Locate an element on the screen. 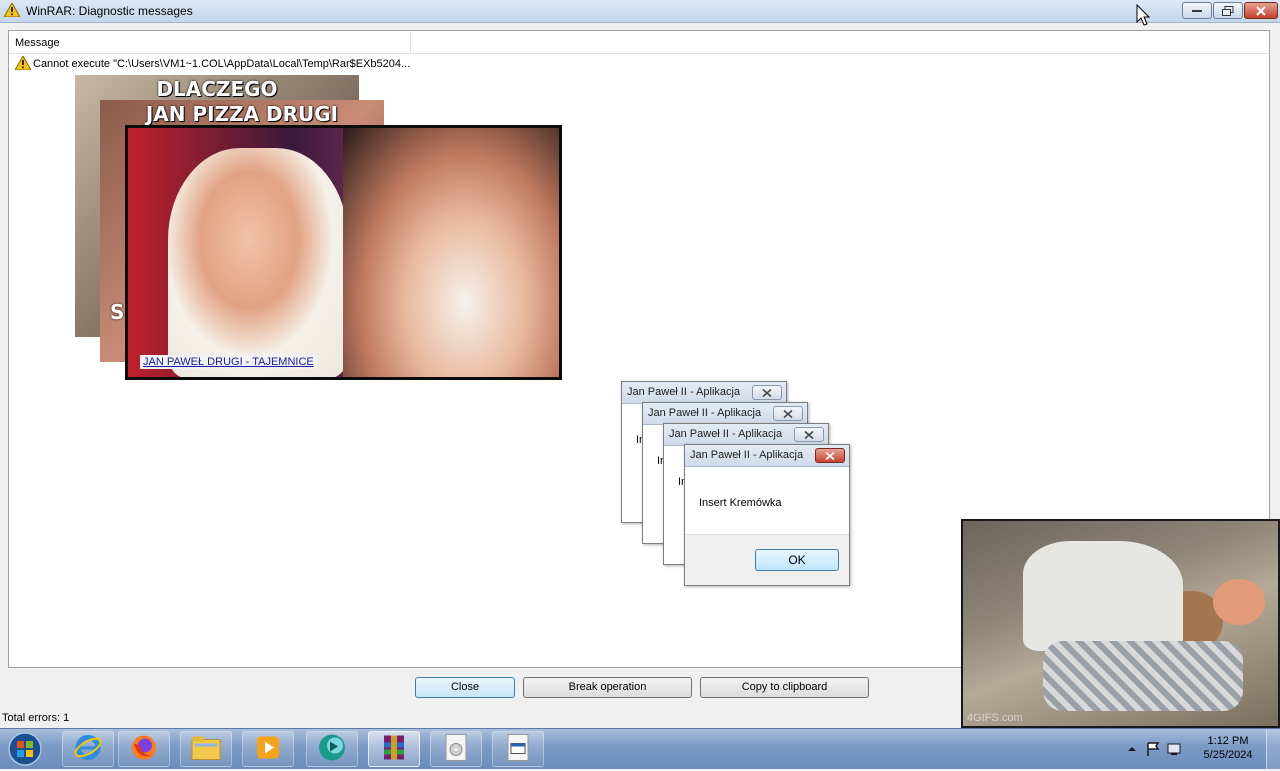 Image resolution: width=1280 pixels, height=771 pixels. show-desktop-button is located at coordinates (1273, 749).